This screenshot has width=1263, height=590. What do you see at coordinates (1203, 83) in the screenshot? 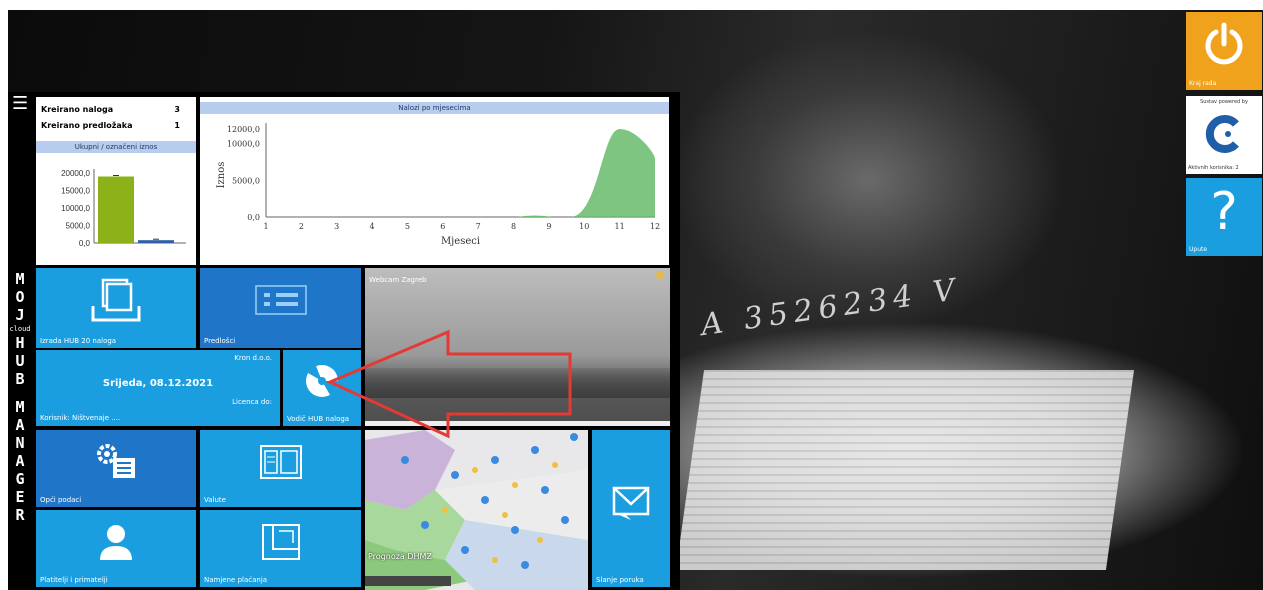
I see `exit-label: Kraj rada` at bounding box center [1203, 83].